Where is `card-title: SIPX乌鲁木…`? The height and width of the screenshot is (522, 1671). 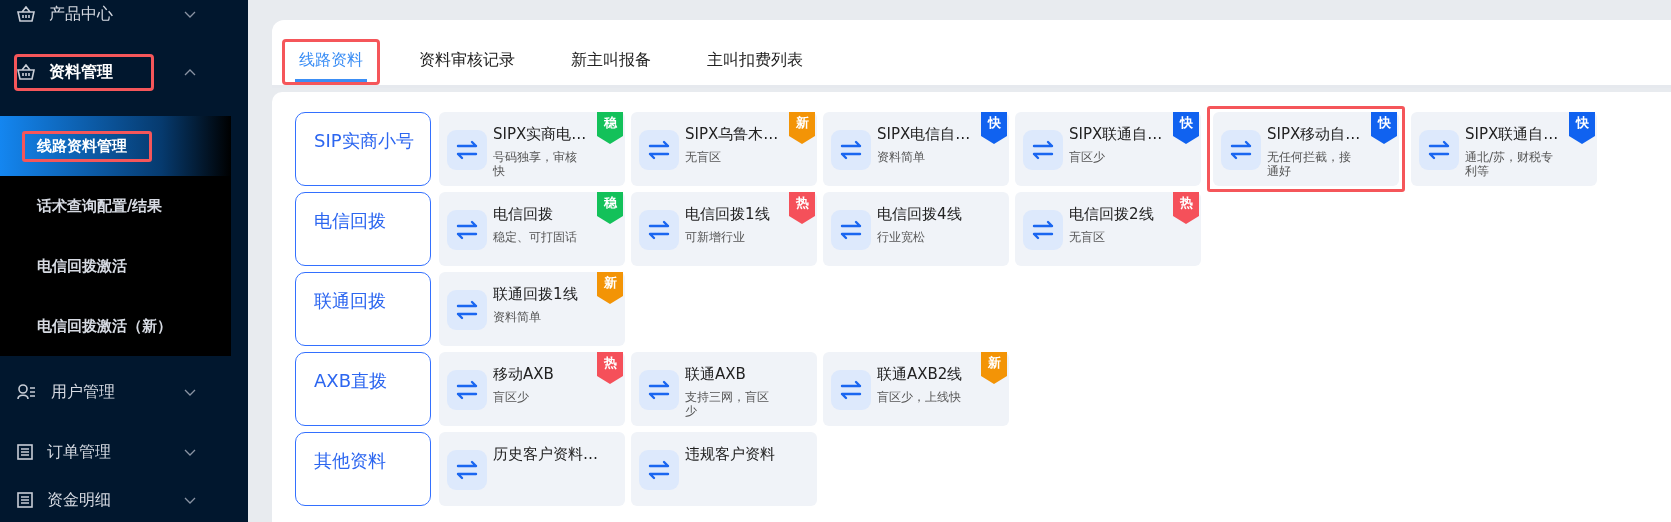
card-title: SIPX乌鲁木… is located at coordinates (732, 134).